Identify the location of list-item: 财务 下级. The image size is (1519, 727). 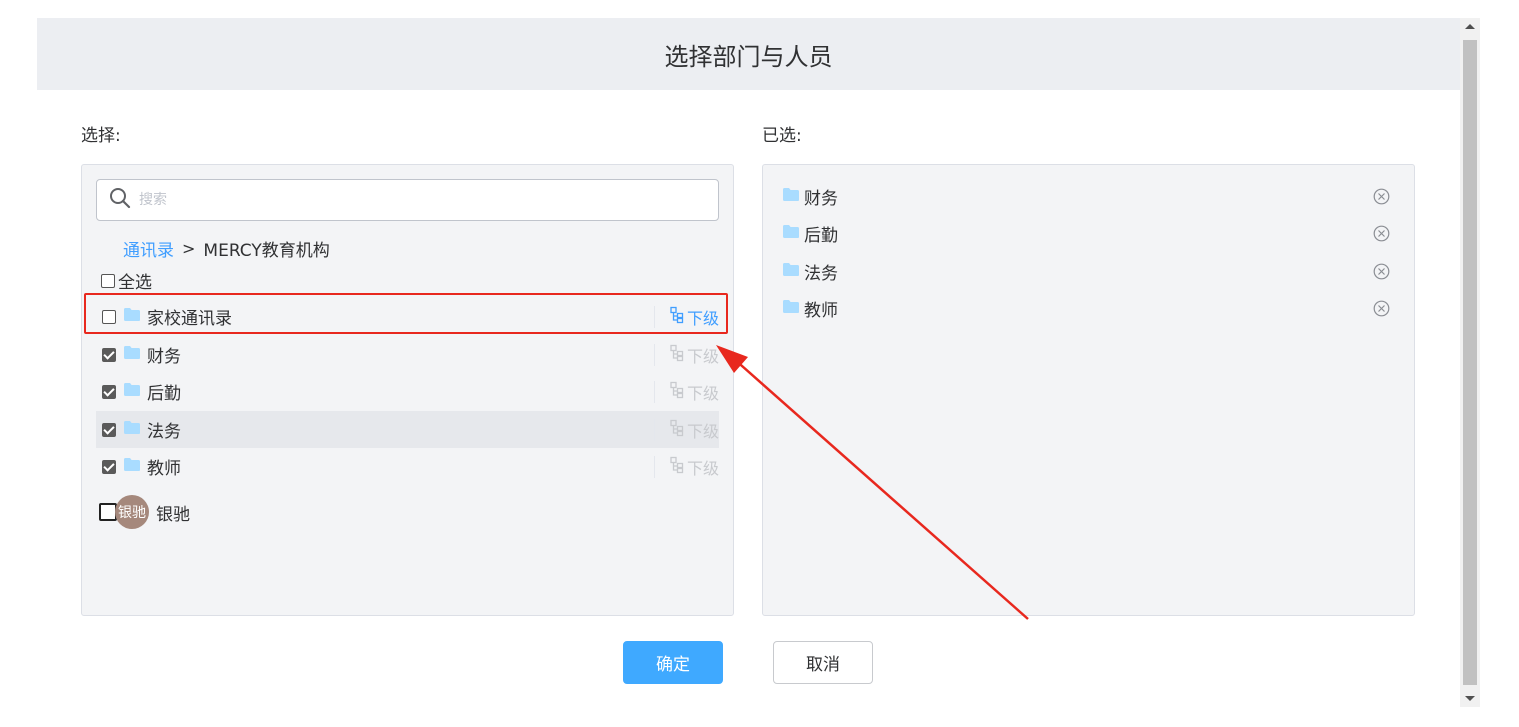
(407, 354).